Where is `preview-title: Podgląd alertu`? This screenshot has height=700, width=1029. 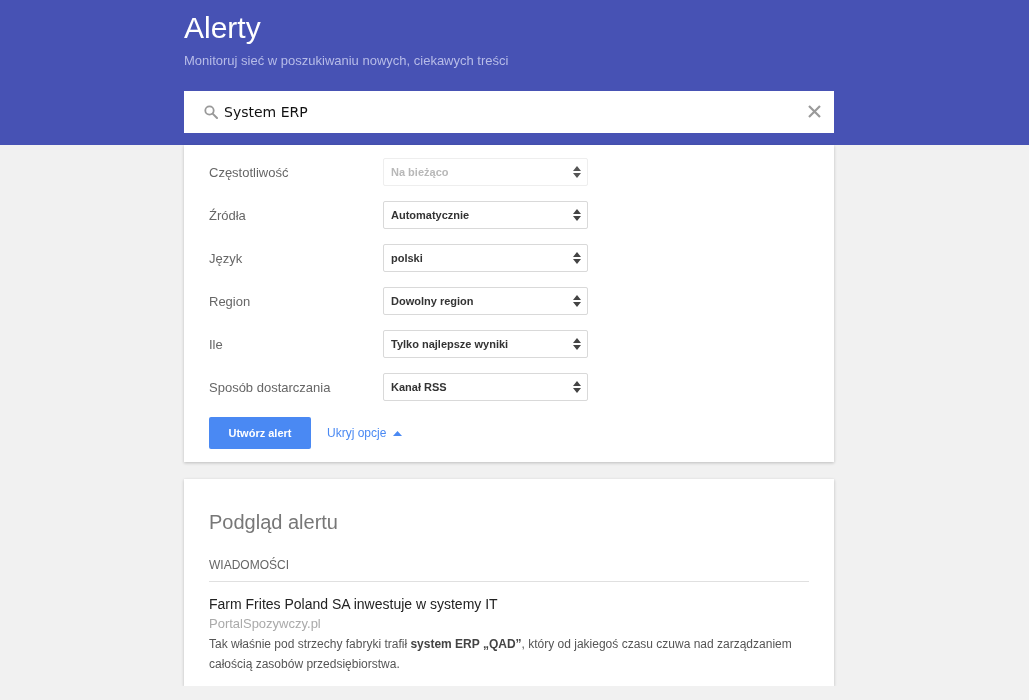 preview-title: Podgląd alertu is located at coordinates (274, 522).